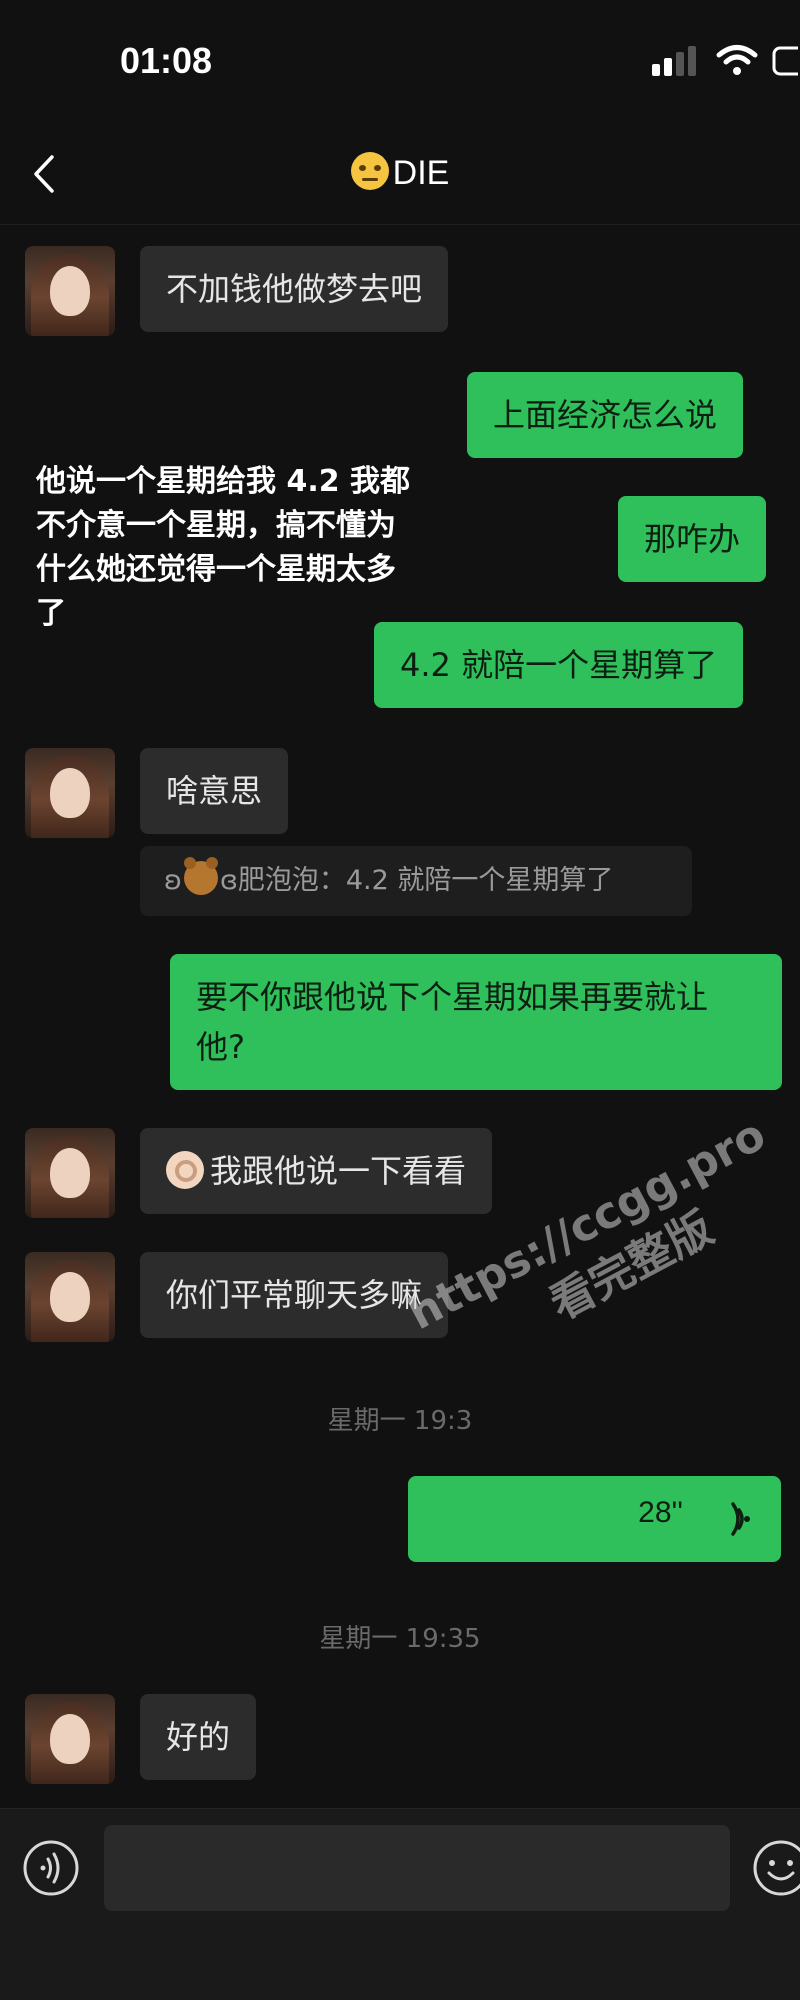 The width and height of the screenshot is (800, 2000). What do you see at coordinates (776, 1868) in the screenshot?
I see `emoji-icon` at bounding box center [776, 1868].